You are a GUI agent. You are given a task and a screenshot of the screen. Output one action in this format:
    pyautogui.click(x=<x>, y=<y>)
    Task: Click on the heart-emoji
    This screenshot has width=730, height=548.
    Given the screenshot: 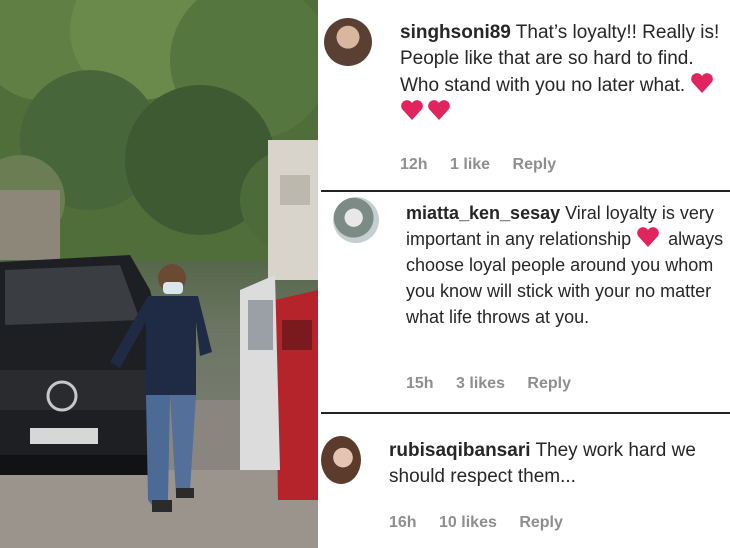 What is the action you would take?
    pyautogui.click(x=649, y=238)
    